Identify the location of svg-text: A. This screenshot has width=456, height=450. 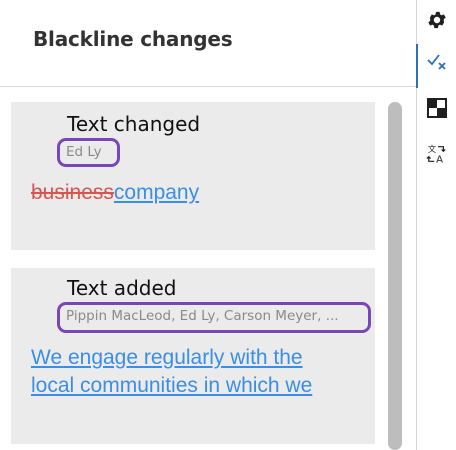
(439, 159).